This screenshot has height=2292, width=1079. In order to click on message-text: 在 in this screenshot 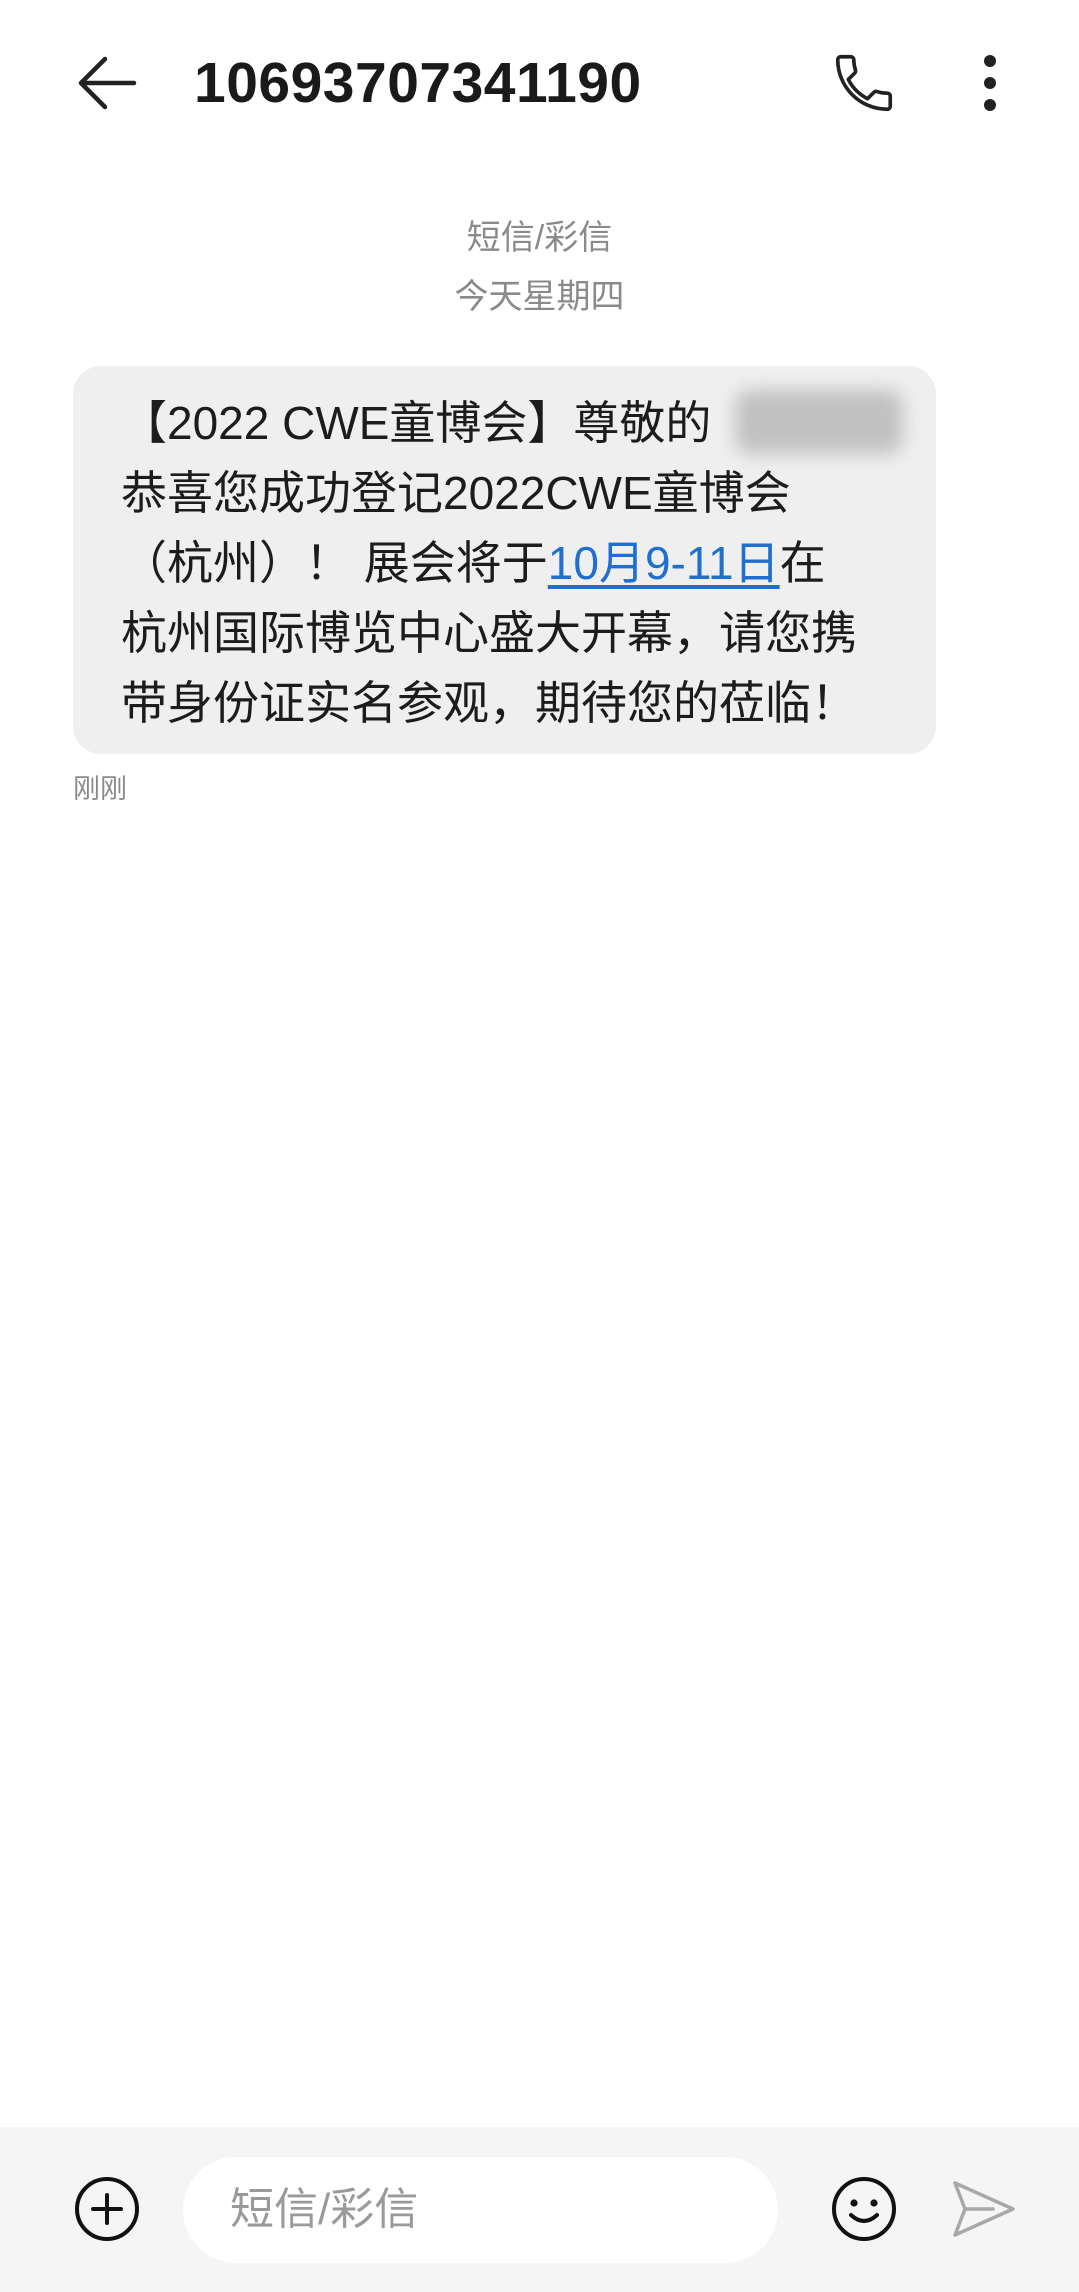, I will do `click(802, 563)`.